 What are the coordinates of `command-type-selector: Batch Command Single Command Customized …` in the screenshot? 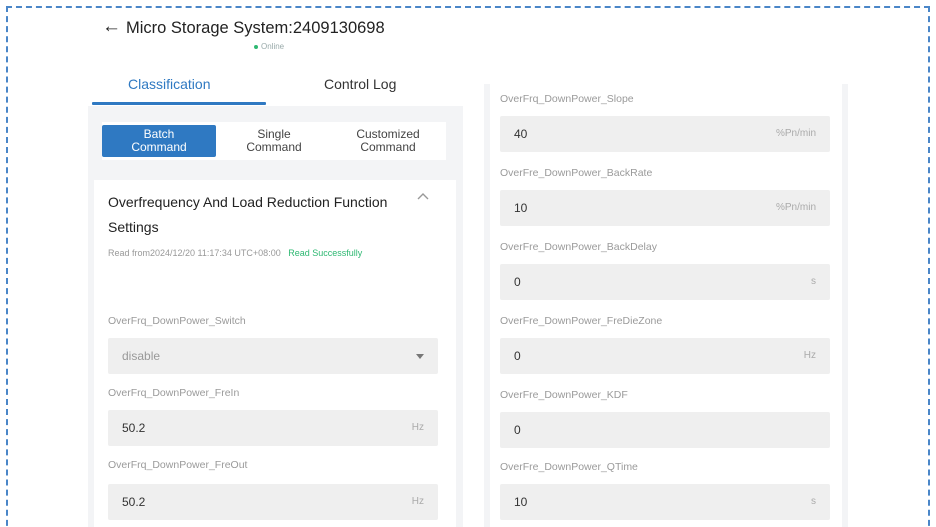 It's located at (274, 141).